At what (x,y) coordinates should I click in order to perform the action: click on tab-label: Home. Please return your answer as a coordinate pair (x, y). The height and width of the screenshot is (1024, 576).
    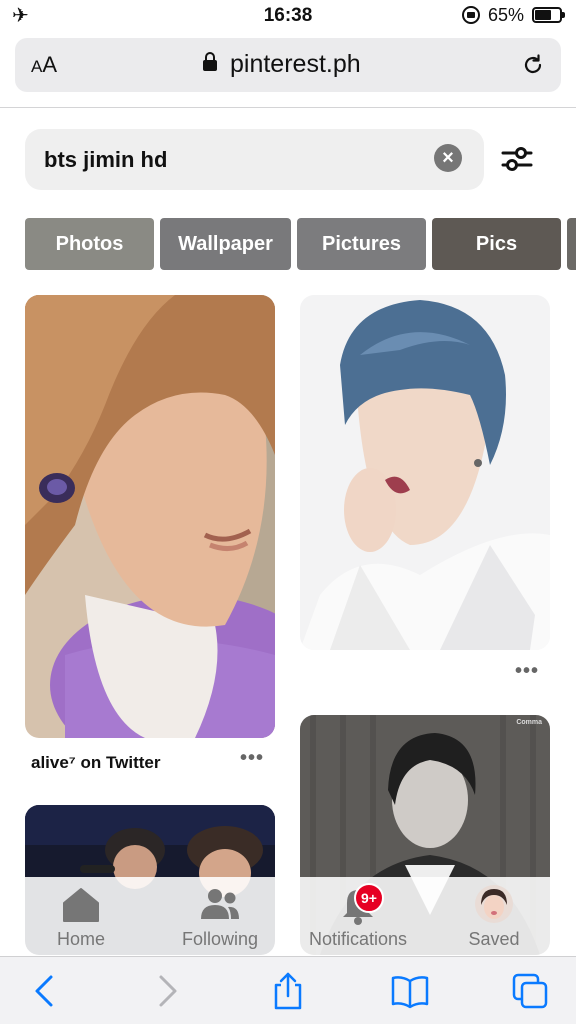
    Looking at the image, I should click on (80, 939).